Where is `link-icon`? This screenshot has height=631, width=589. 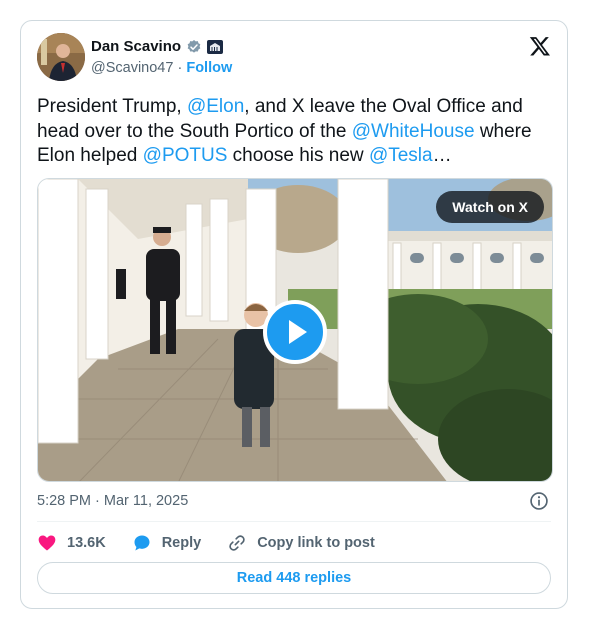
link-icon is located at coordinates (237, 543).